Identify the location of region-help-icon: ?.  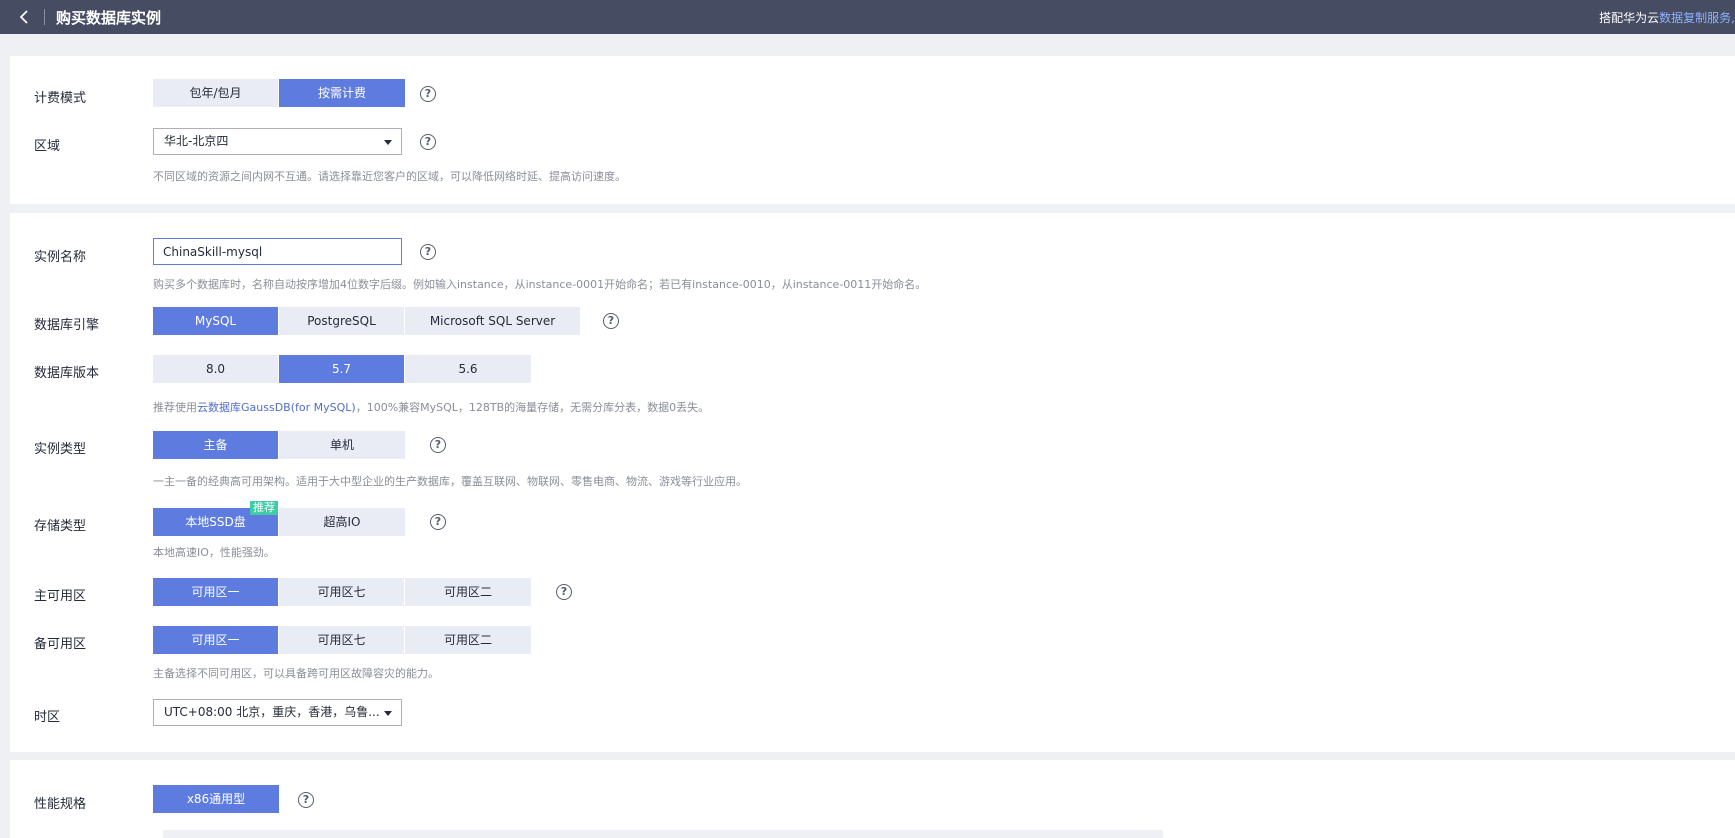
(428, 142).